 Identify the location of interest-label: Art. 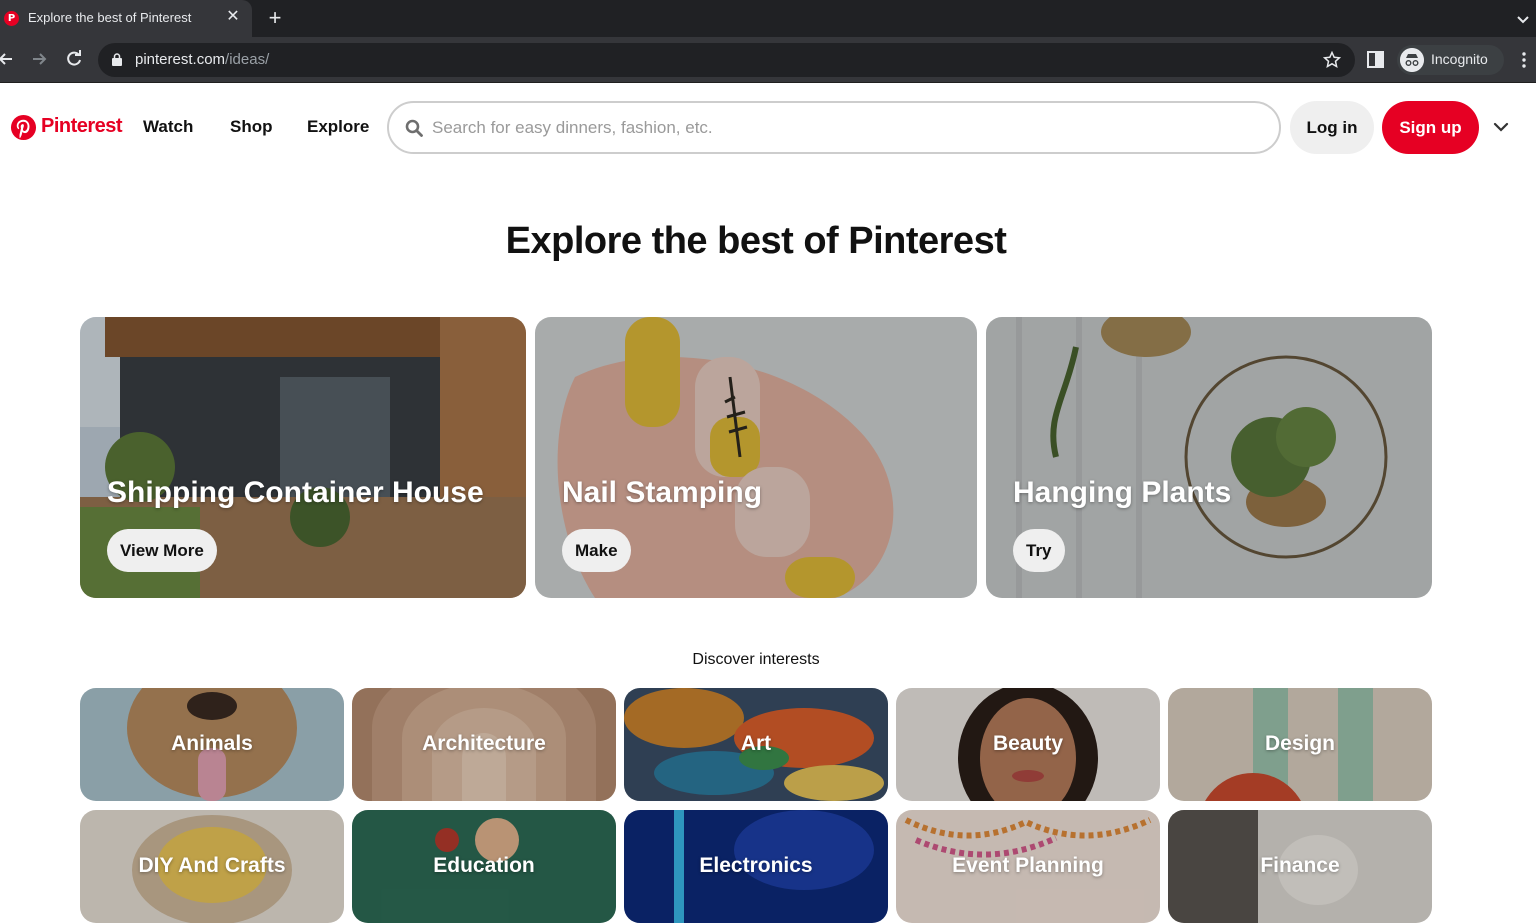
(756, 743).